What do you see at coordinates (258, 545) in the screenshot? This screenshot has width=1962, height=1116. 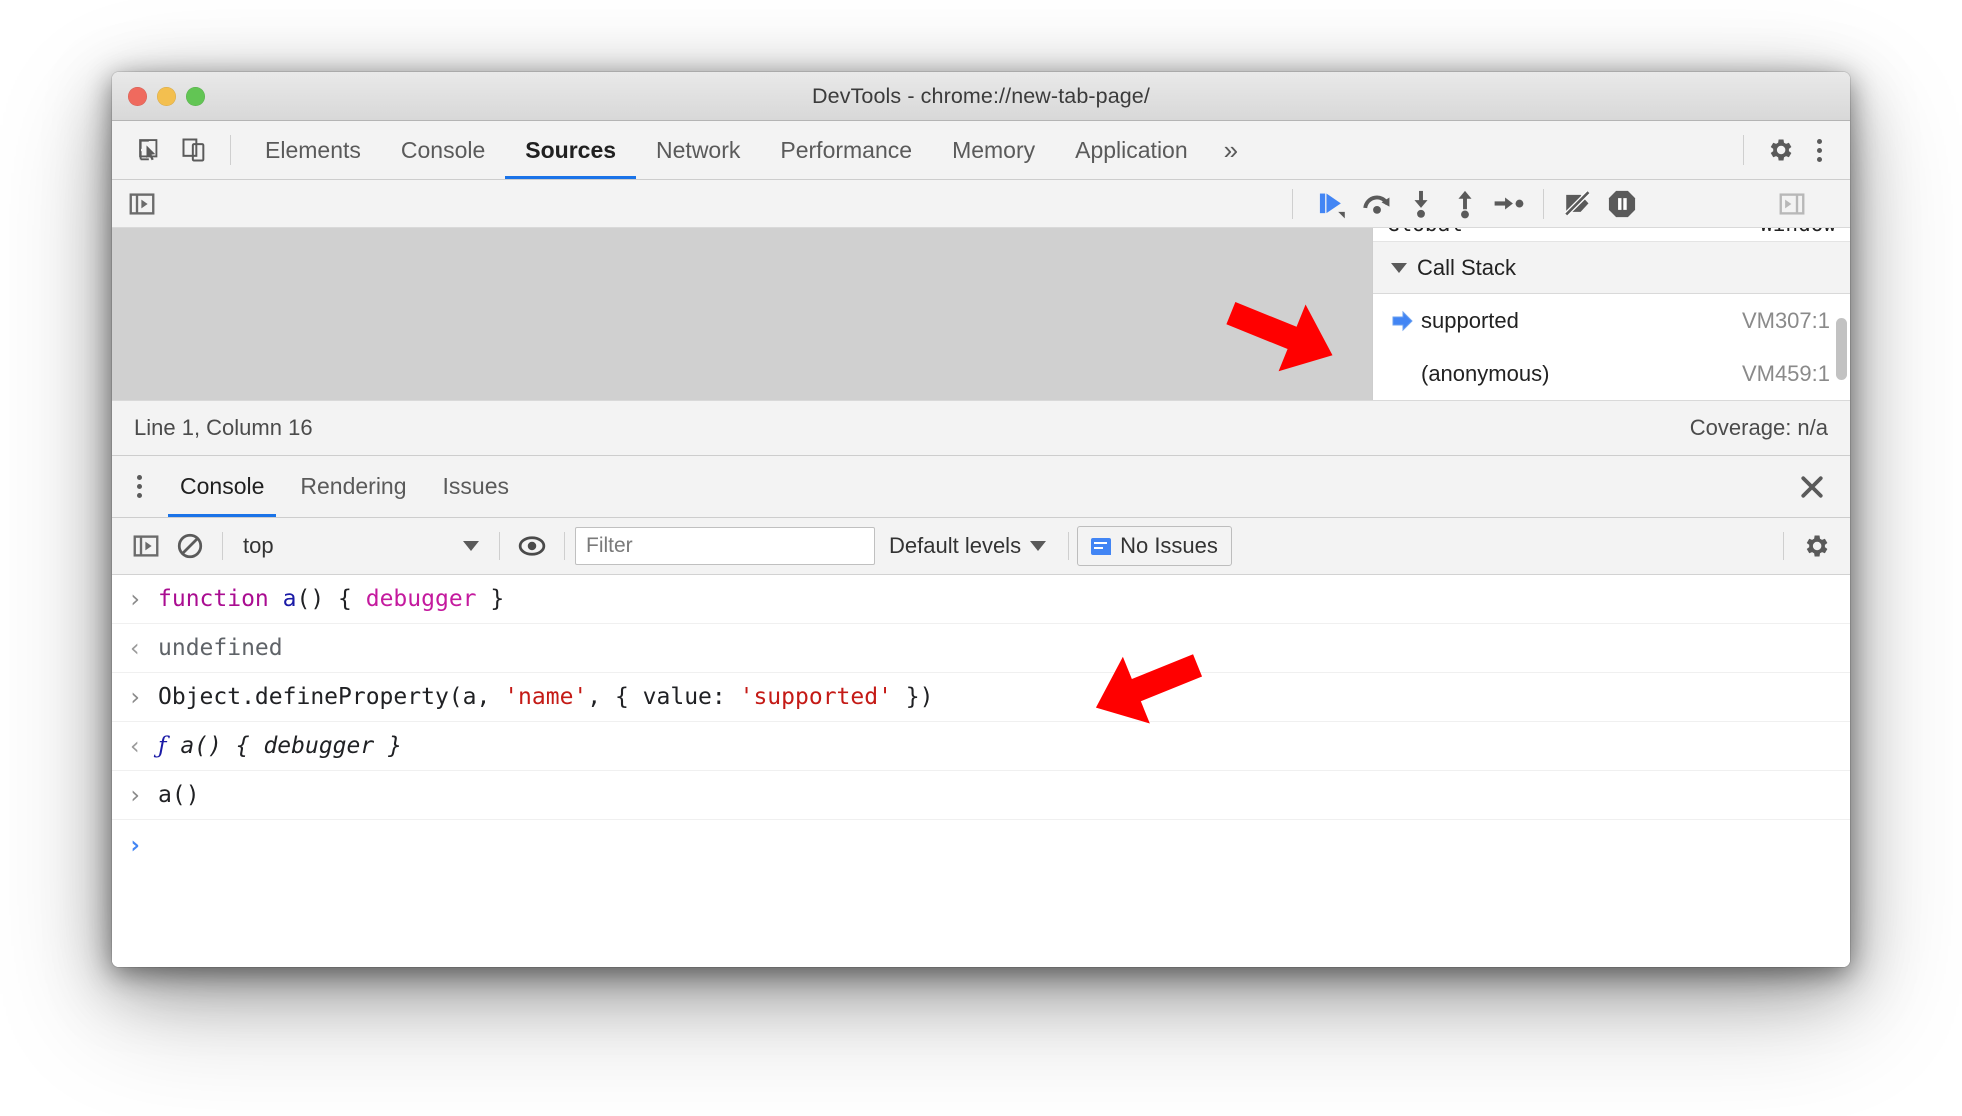 I see `console-context-value: top` at bounding box center [258, 545].